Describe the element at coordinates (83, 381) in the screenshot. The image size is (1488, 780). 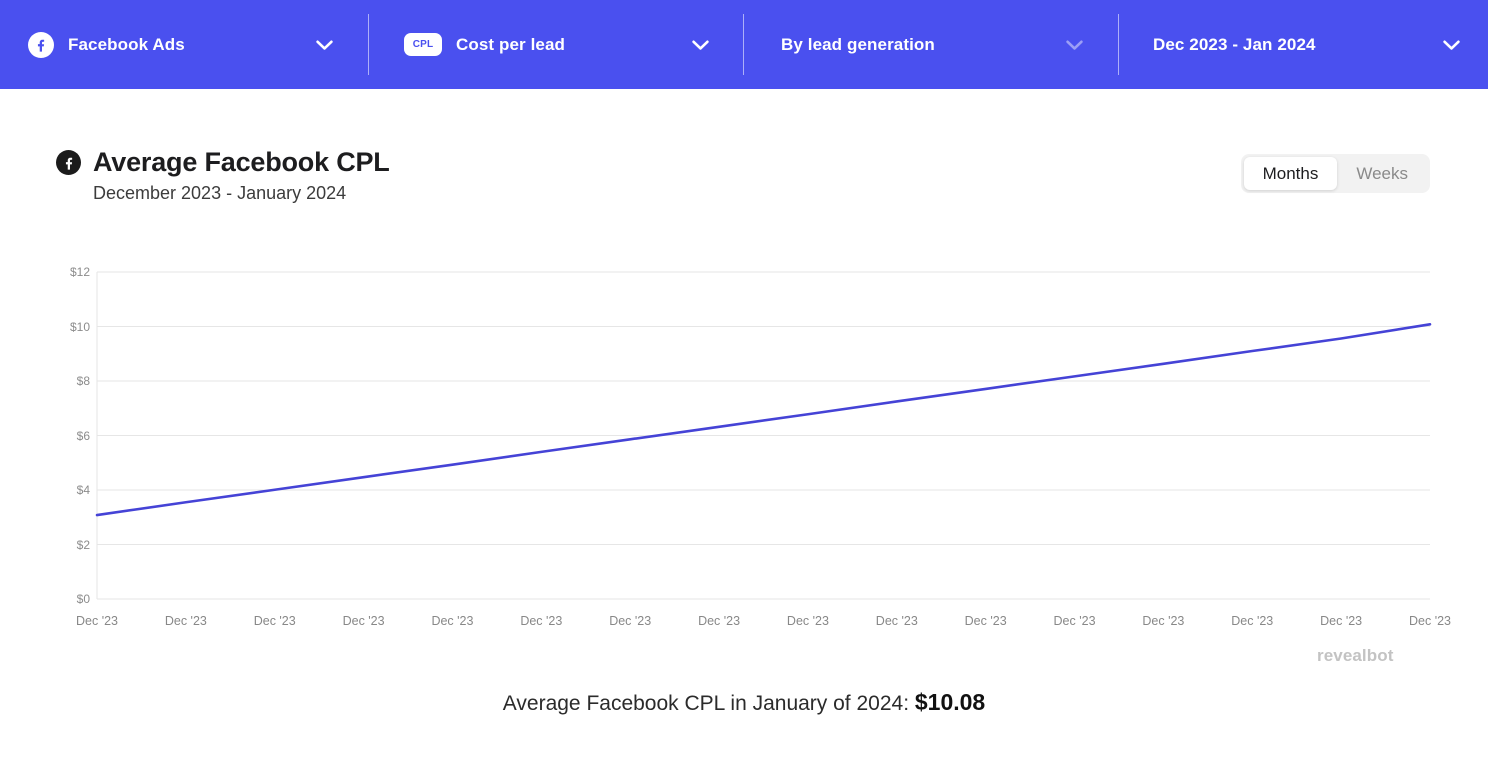
I see `y-axis-tick-label: $8` at that location.